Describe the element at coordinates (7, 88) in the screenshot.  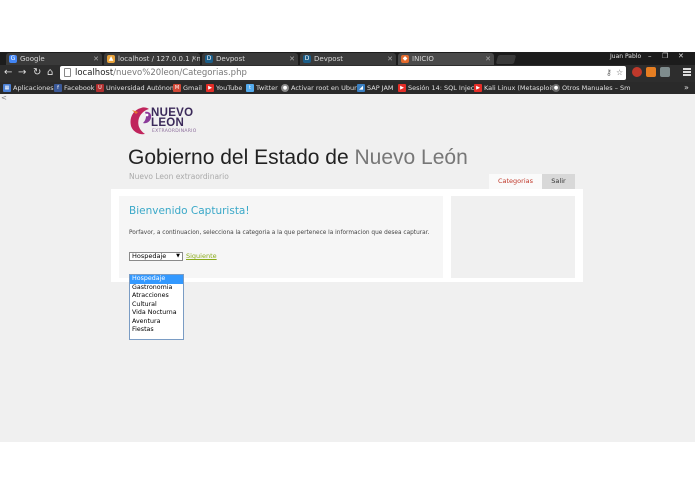
I see `apps-icon: ▦` at that location.